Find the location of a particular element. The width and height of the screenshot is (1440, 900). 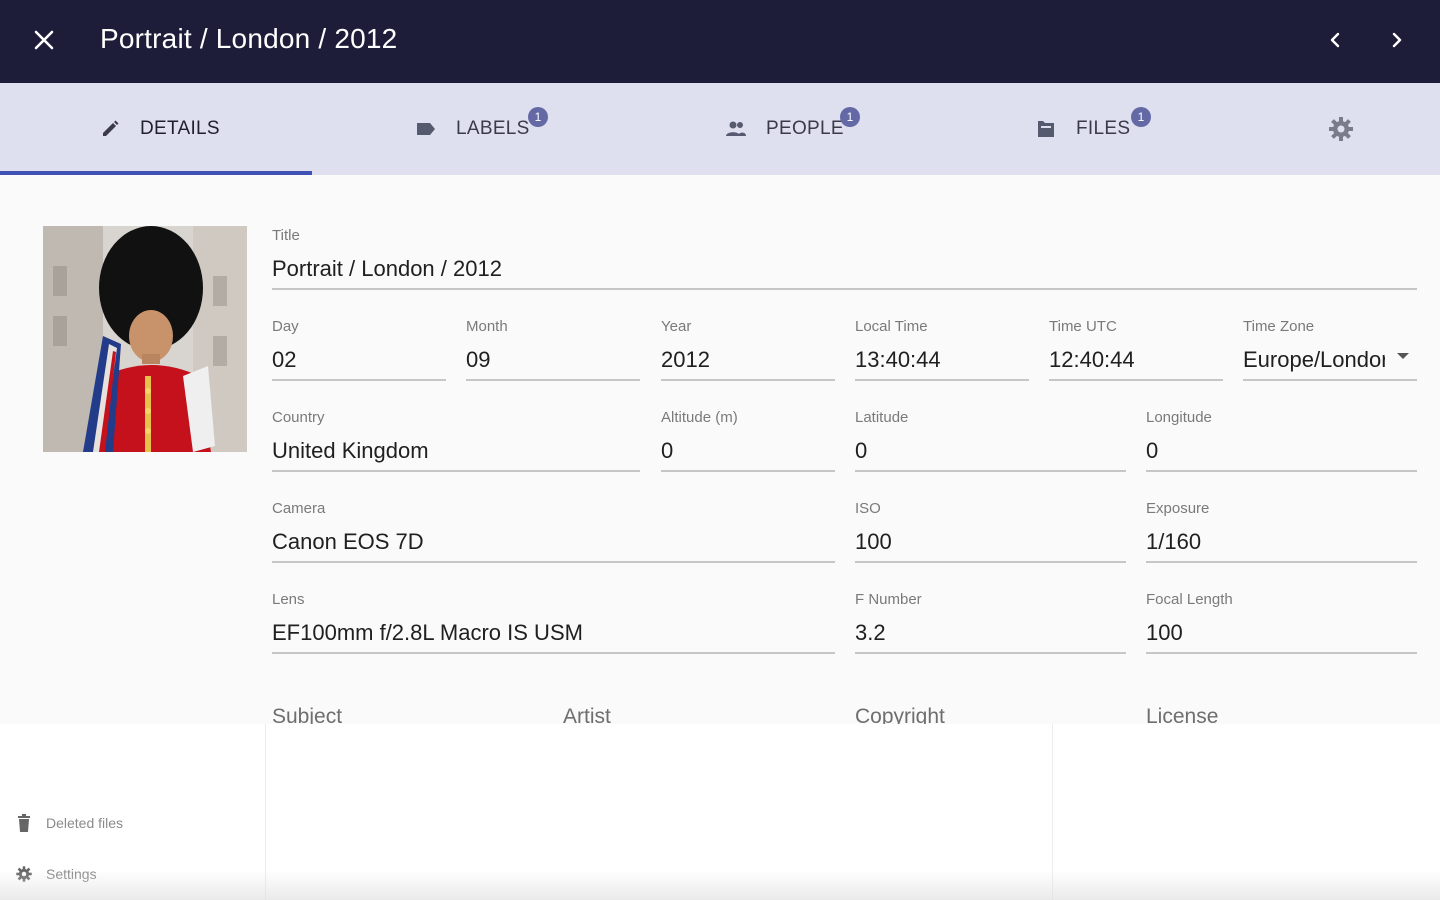

camera-field: Camera Canon EOS 7D is located at coordinates (553, 531).